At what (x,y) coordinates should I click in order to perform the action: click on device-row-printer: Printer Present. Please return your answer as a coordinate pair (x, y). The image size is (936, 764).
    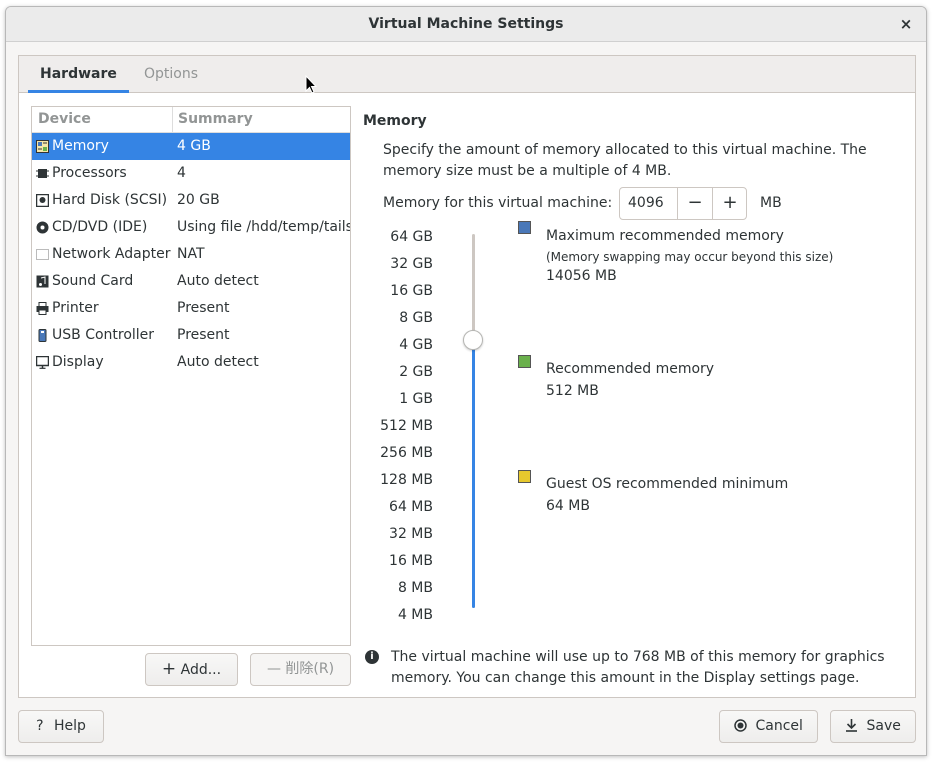
    Looking at the image, I should click on (191, 308).